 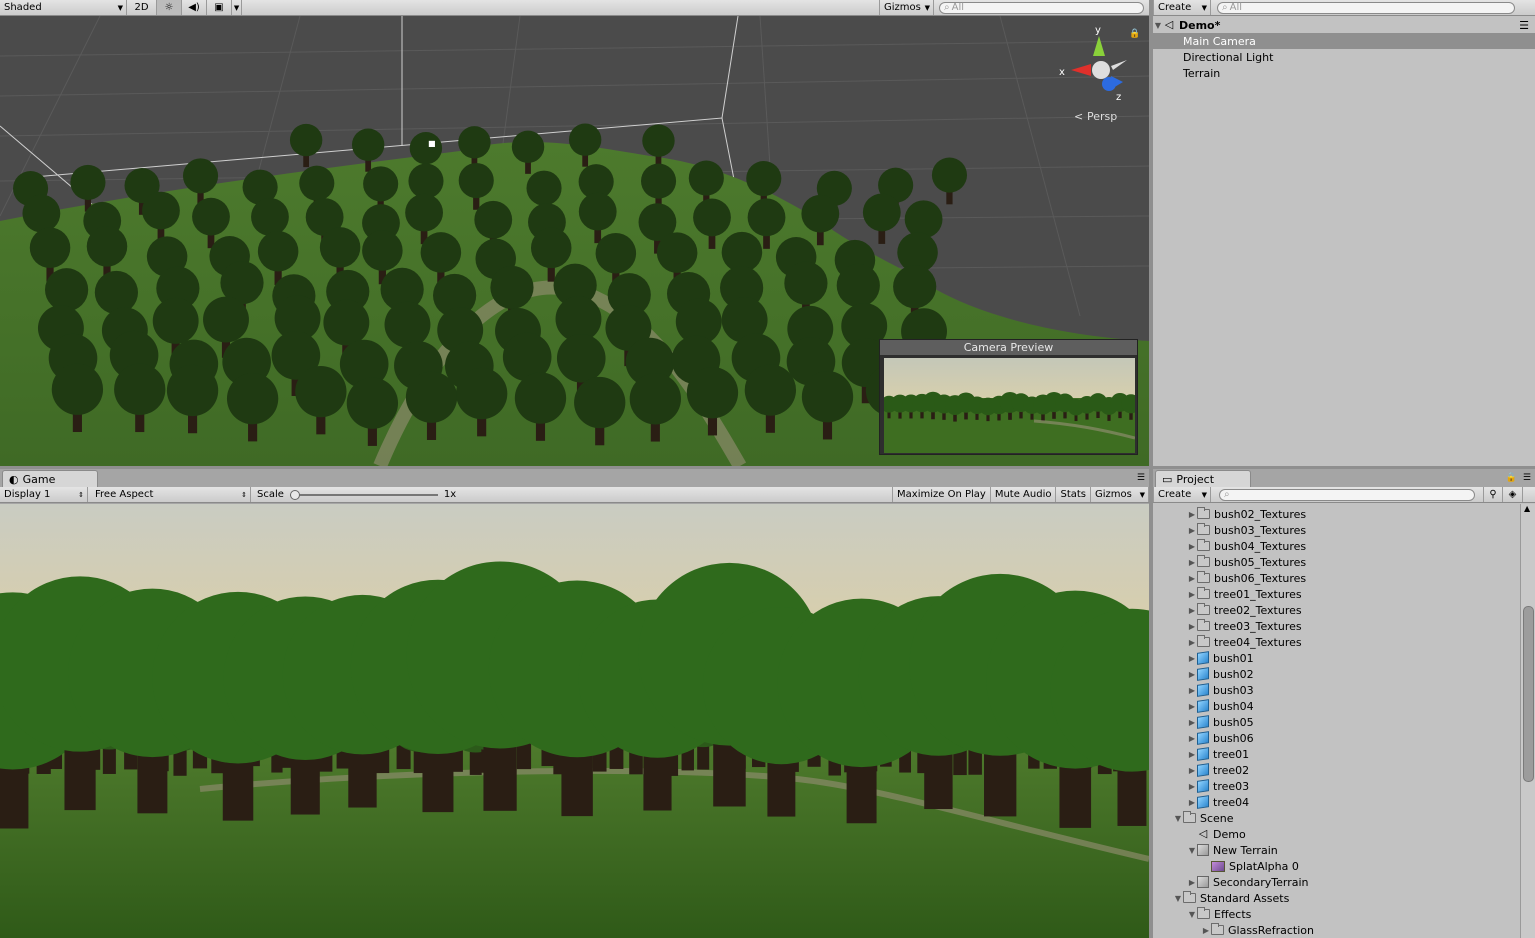 What do you see at coordinates (1336, 642) in the screenshot?
I see `project-item: ▶ tree04_Textures` at bounding box center [1336, 642].